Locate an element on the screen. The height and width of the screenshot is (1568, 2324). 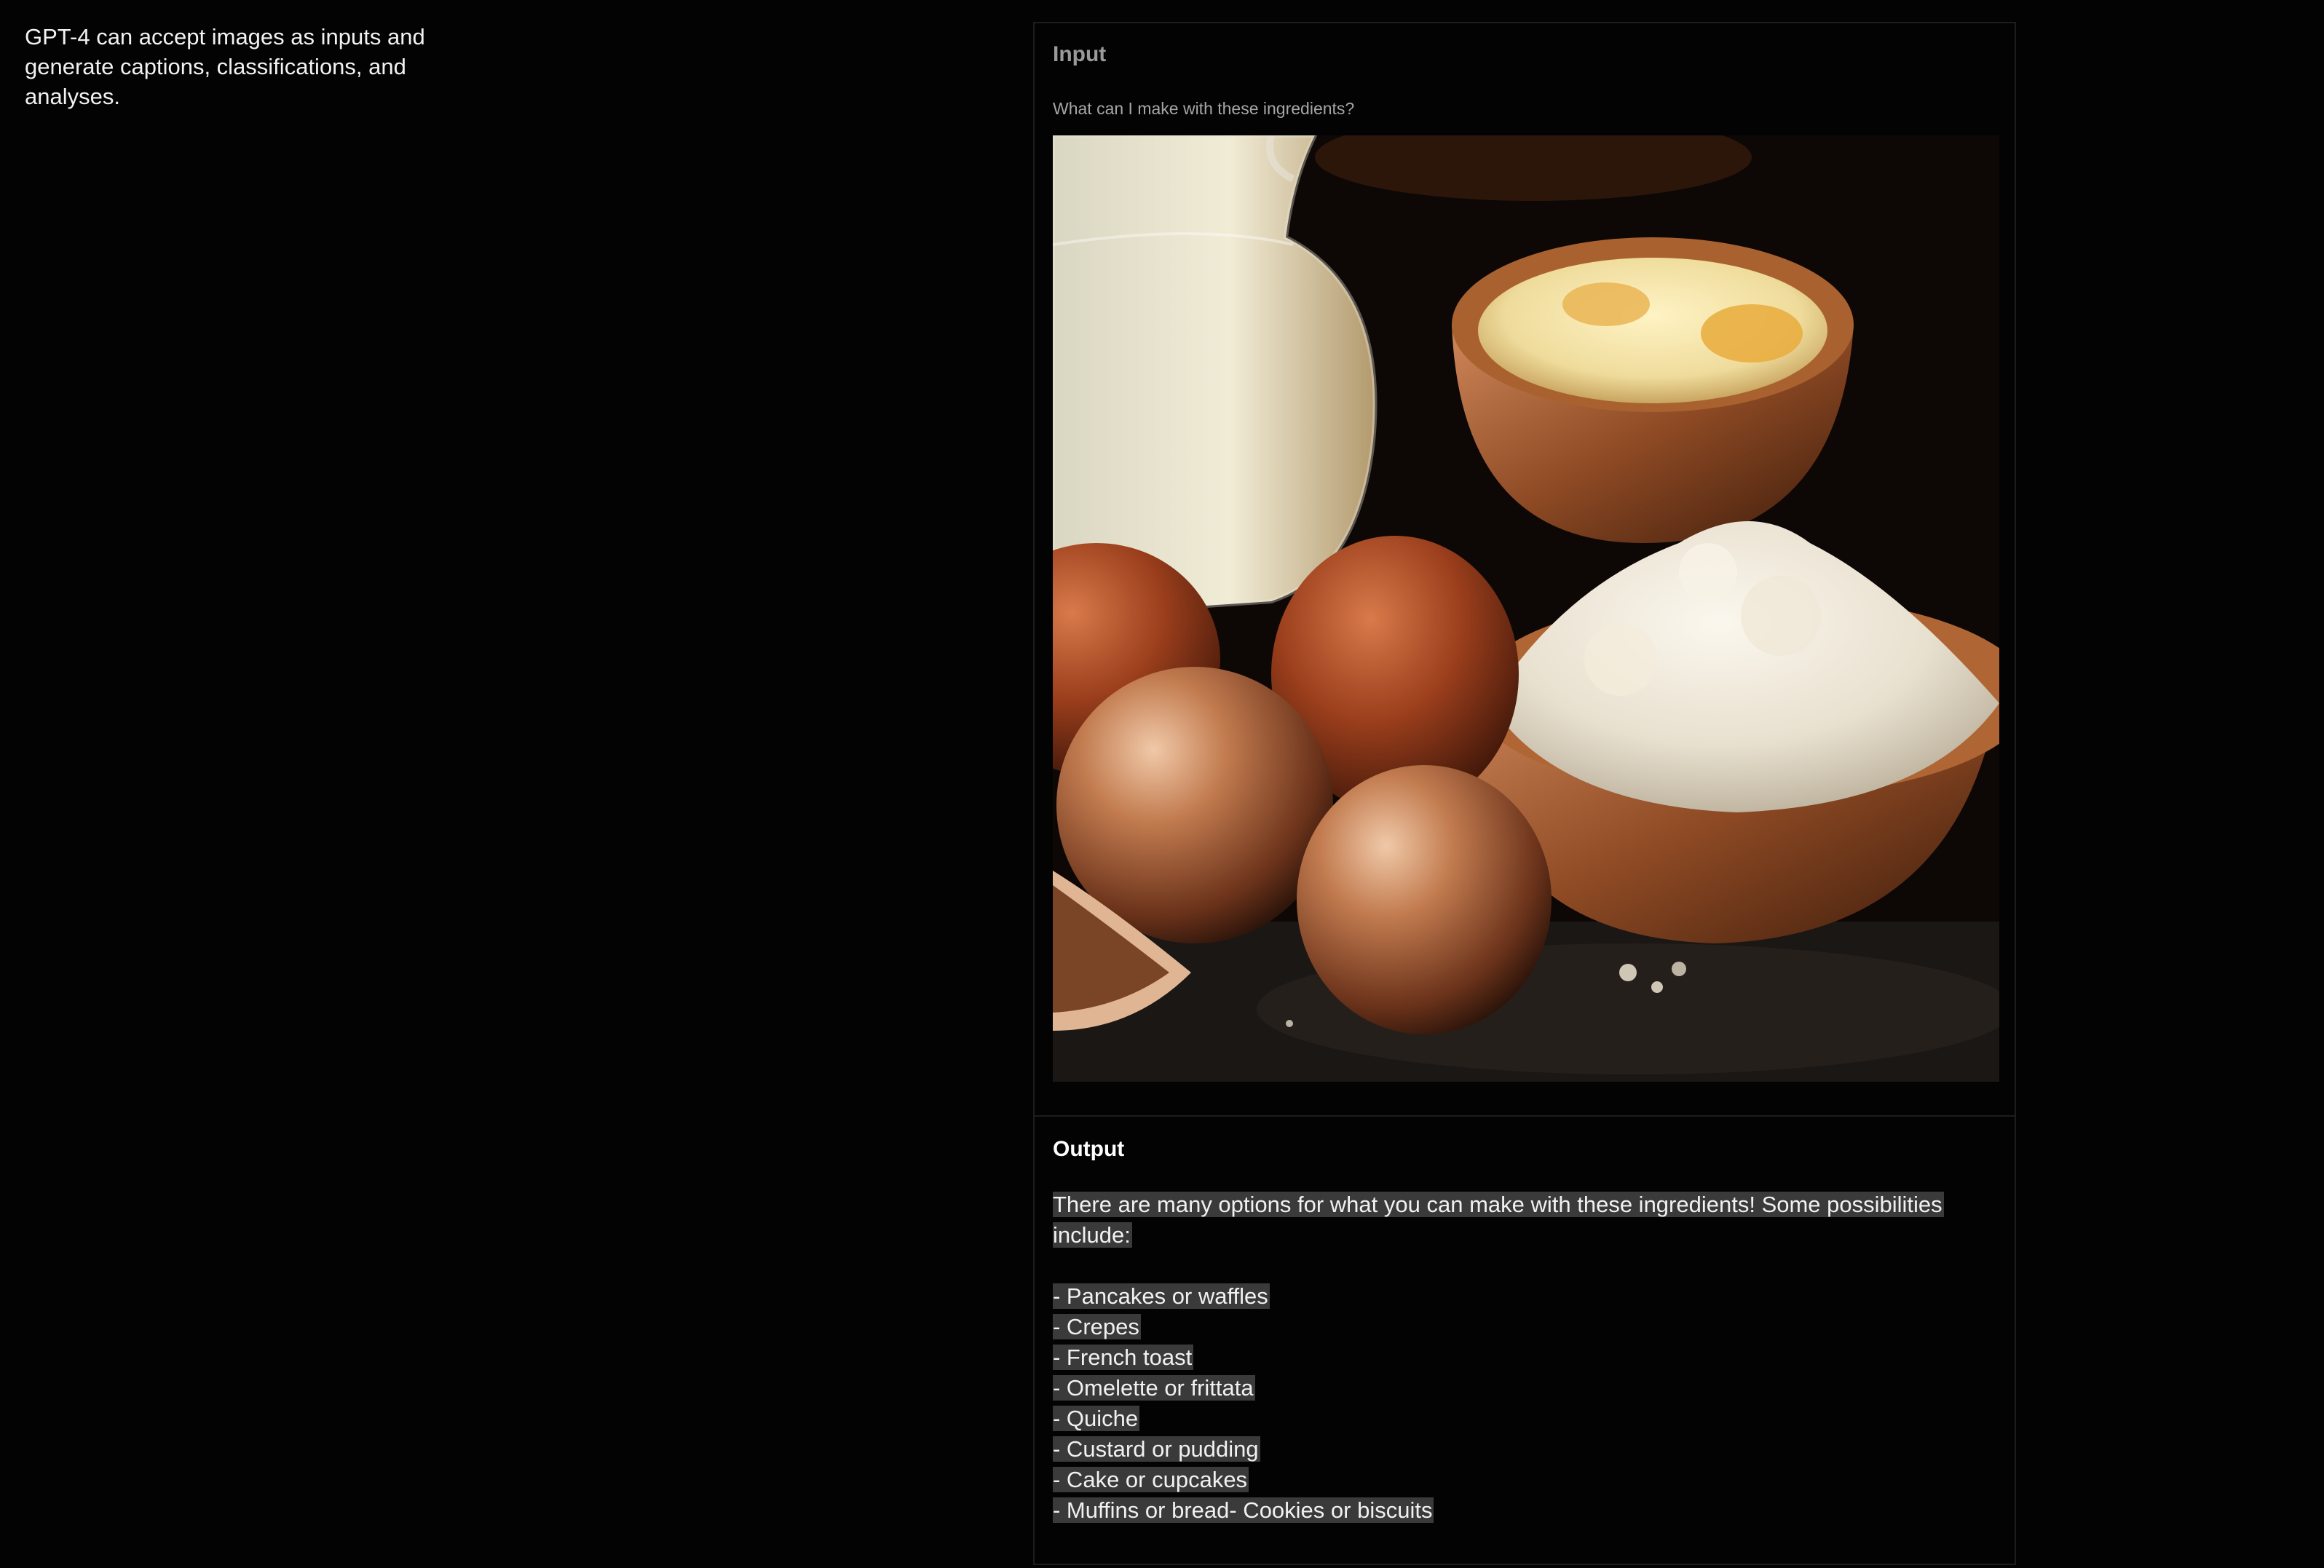
list-item: - Cake or cupcakes is located at coordinates (1151, 1480).